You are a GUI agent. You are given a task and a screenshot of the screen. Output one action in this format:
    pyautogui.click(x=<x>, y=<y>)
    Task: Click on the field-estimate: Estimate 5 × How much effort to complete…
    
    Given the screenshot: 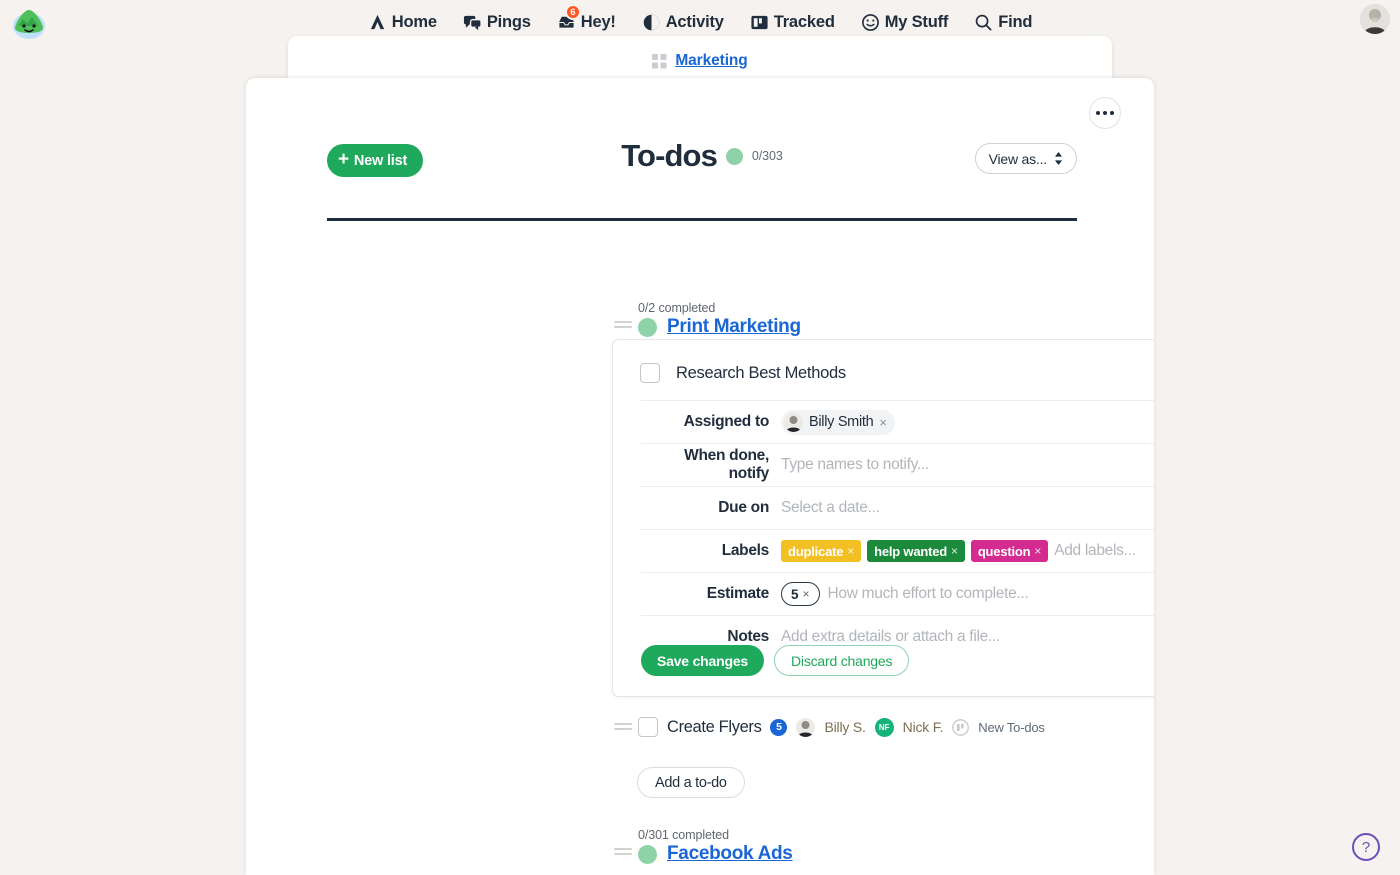 What is the action you would take?
    pyautogui.click(x=897, y=593)
    